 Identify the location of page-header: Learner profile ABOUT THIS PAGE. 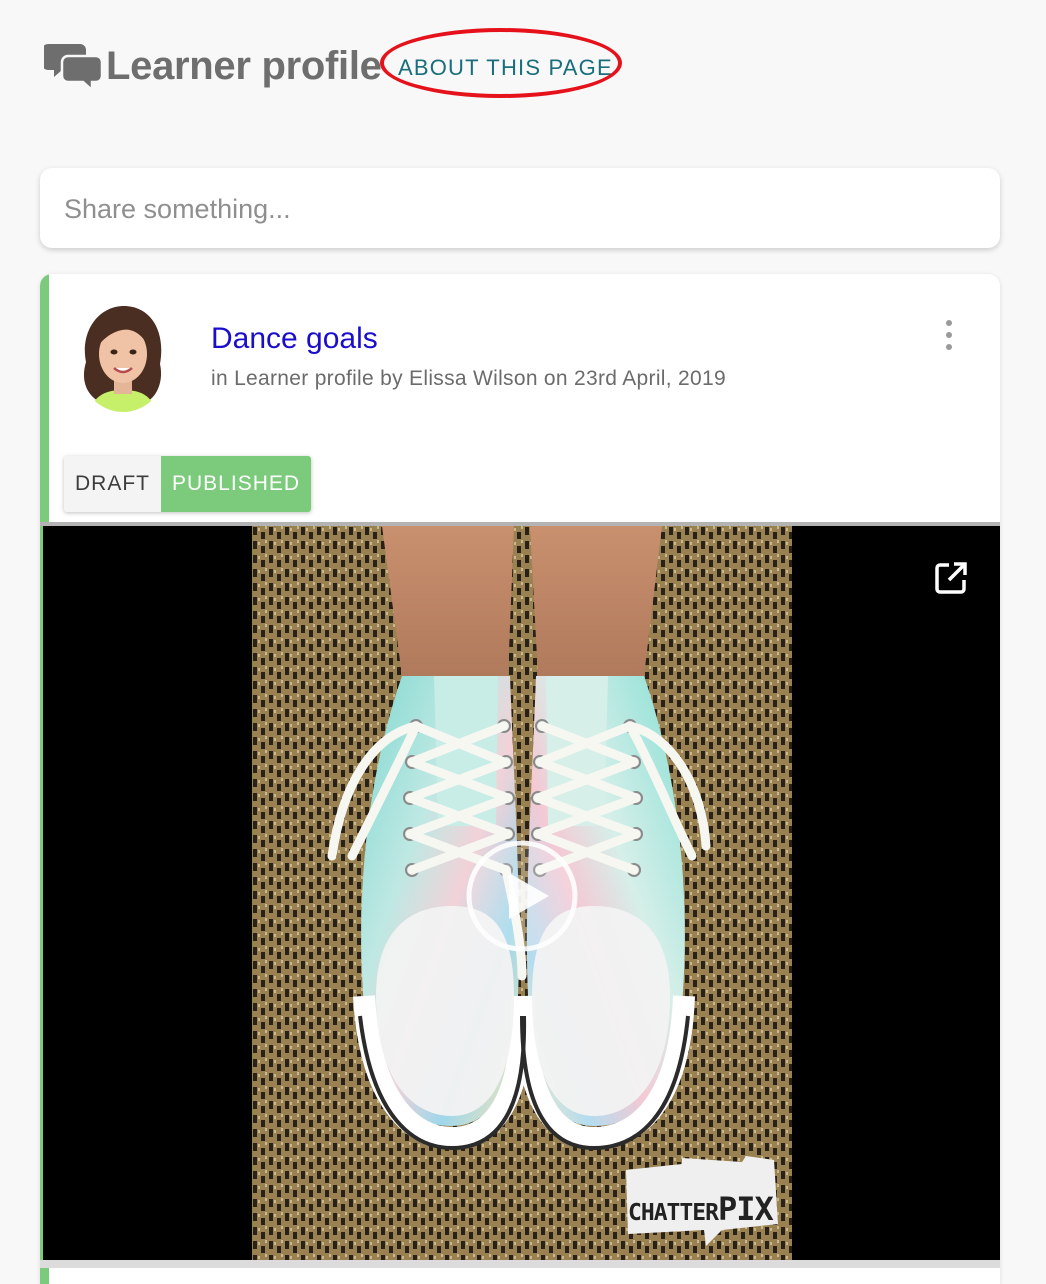
(364, 63).